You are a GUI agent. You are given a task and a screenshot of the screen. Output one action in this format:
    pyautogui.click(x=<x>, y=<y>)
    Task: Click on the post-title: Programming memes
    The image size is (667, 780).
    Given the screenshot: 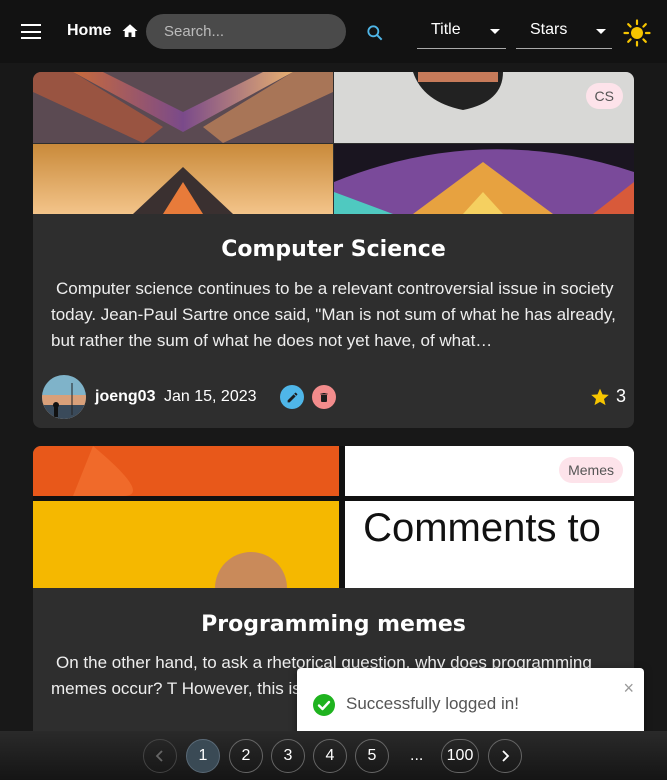 What is the action you would take?
    pyautogui.click(x=333, y=624)
    